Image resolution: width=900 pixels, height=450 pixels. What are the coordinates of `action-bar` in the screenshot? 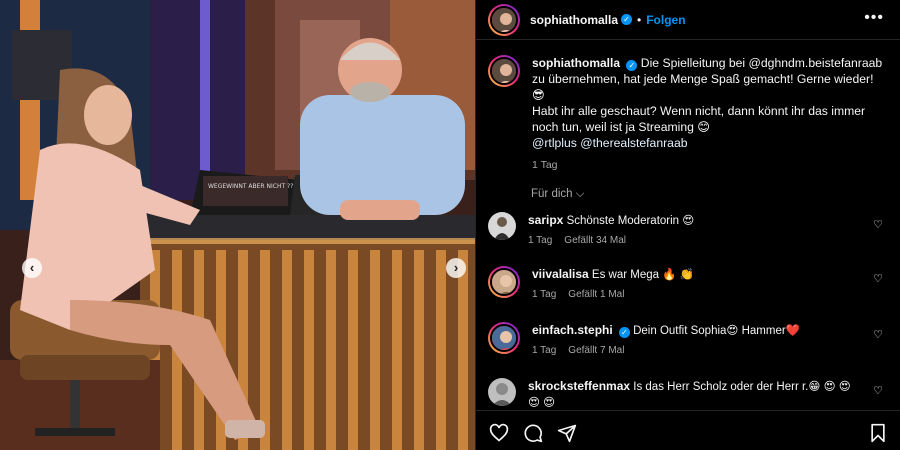 It's located at (688, 430).